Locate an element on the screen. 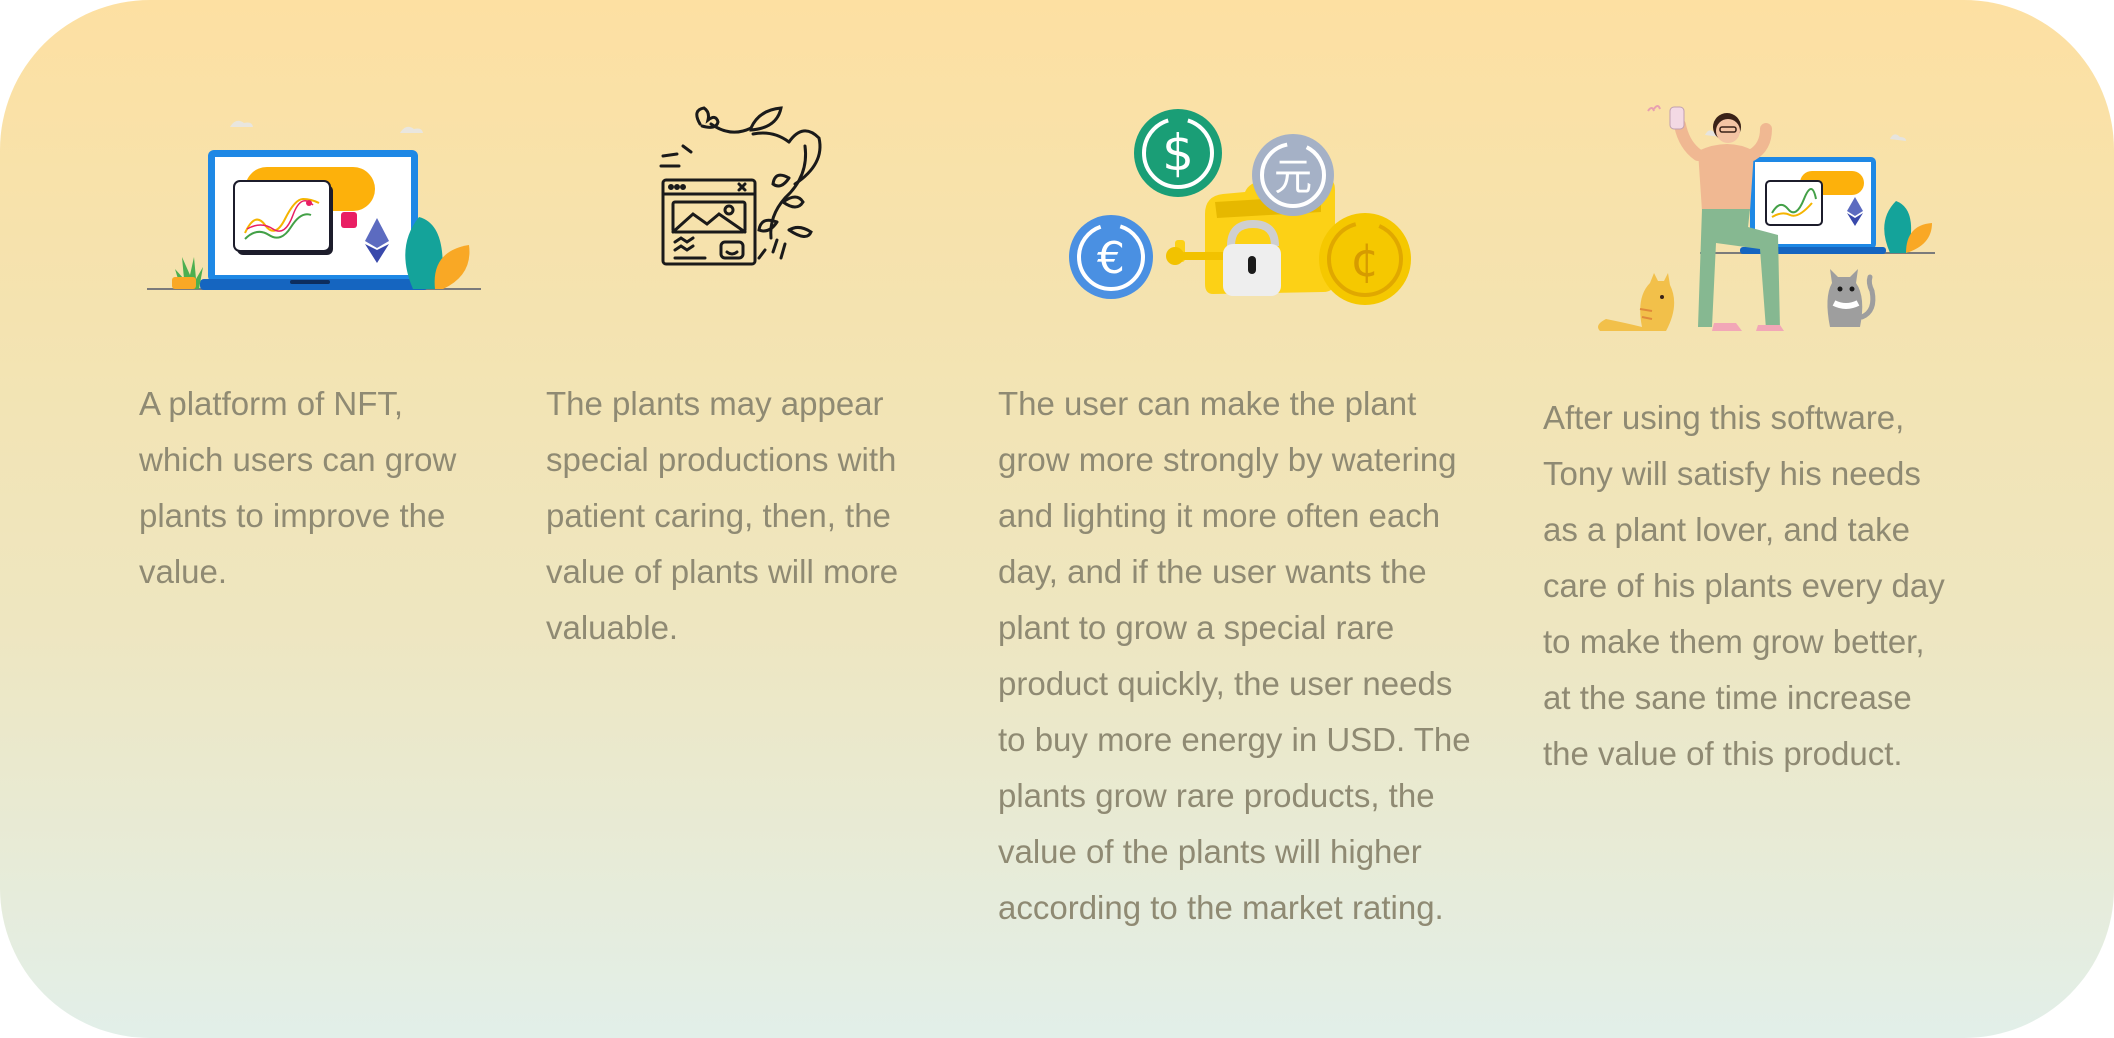 This screenshot has width=2114, height=1038. feature-line: to make them grow better, is located at coordinates (1734, 641).